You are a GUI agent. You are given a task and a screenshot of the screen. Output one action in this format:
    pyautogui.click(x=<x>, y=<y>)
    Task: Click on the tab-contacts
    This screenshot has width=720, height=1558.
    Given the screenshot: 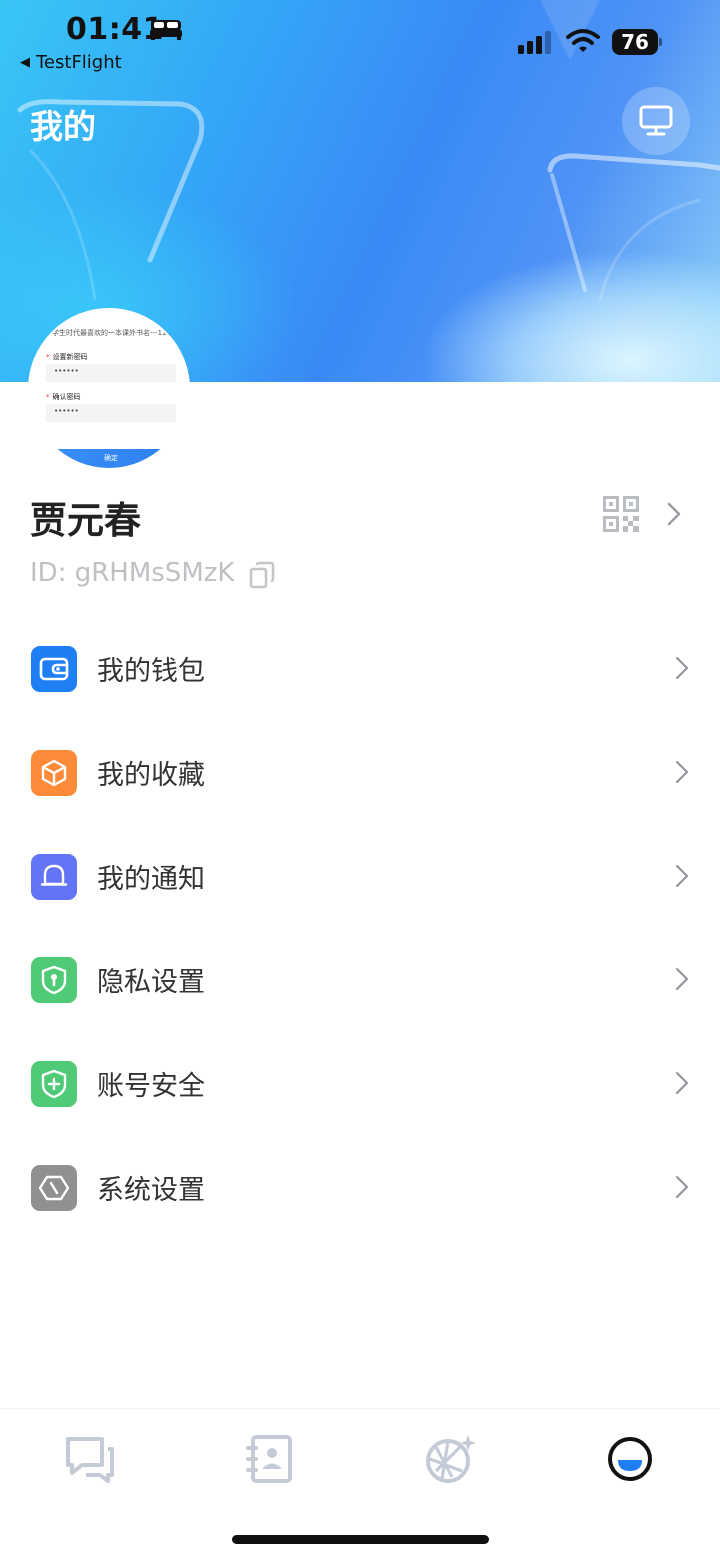 What is the action you would take?
    pyautogui.click(x=270, y=1459)
    